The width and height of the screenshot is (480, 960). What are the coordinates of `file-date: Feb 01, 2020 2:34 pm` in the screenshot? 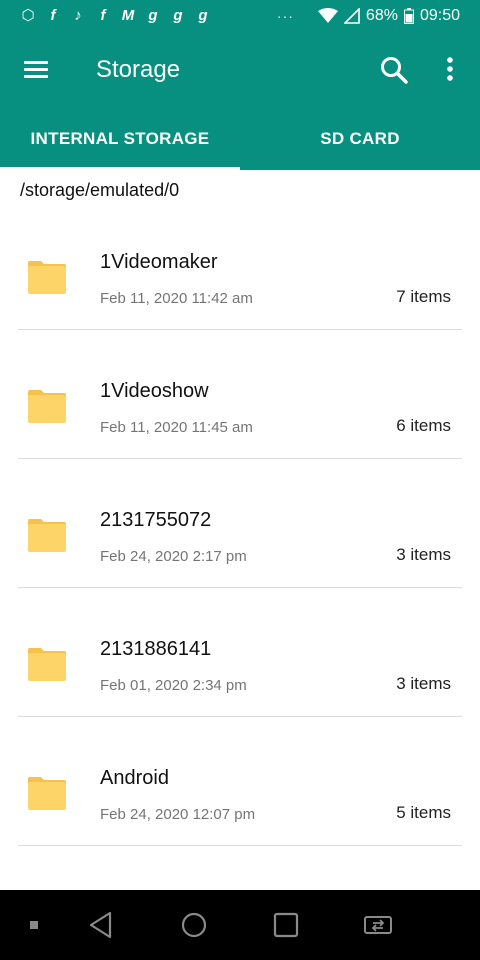 It's located at (173, 685).